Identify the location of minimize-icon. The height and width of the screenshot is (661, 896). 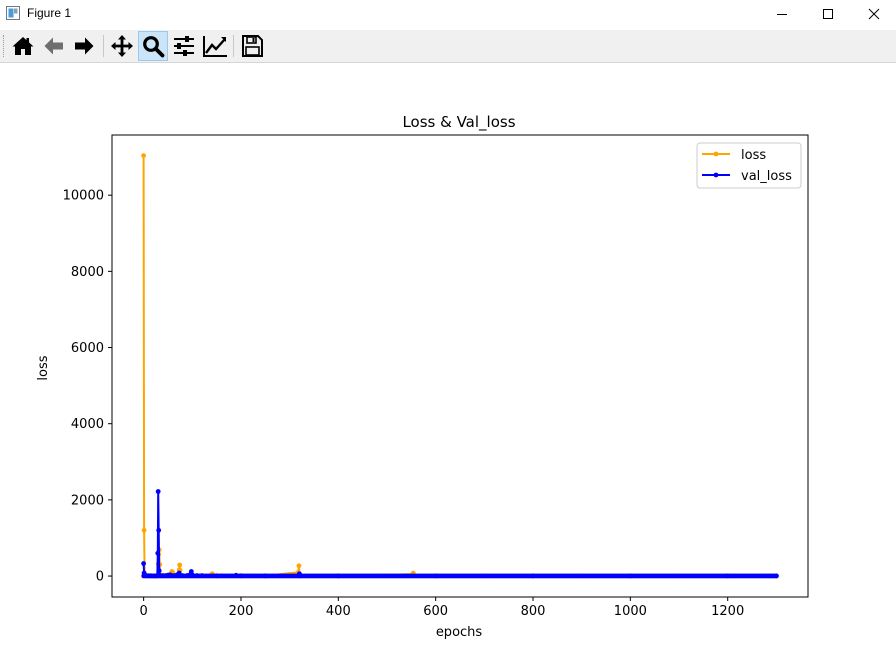
(782, 14).